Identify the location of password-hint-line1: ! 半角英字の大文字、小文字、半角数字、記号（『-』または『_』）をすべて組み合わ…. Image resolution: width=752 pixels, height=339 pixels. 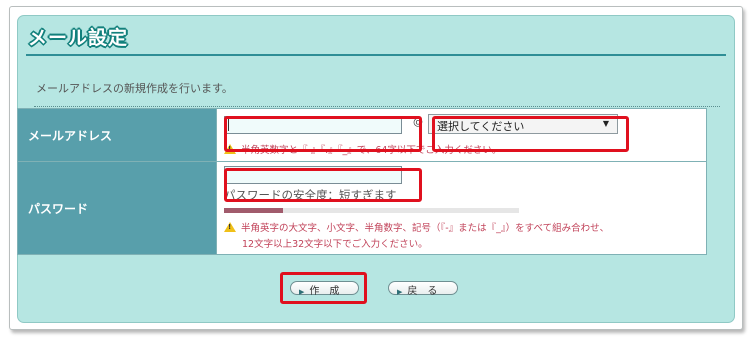
(416, 227).